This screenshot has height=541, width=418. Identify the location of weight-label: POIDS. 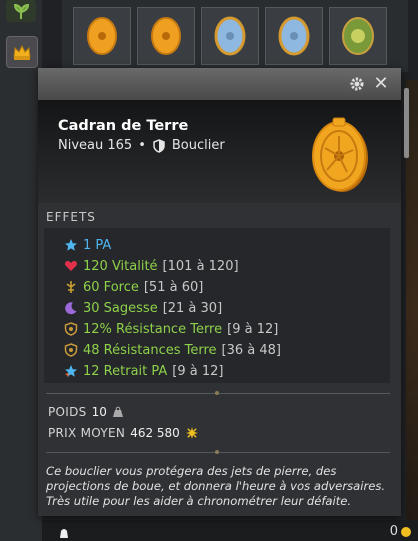
(67, 412).